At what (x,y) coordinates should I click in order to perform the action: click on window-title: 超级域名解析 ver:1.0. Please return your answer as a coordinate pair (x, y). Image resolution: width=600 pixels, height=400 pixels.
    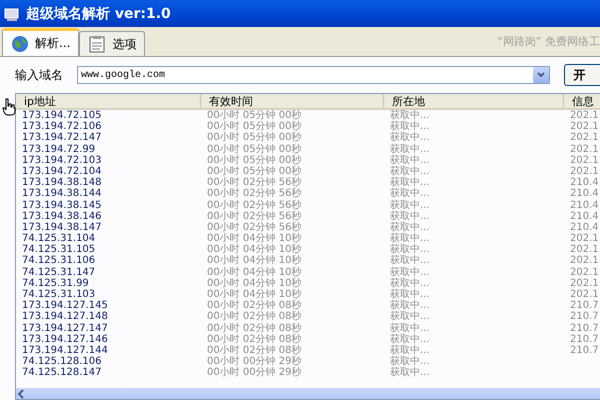
    Looking at the image, I should click on (98, 13).